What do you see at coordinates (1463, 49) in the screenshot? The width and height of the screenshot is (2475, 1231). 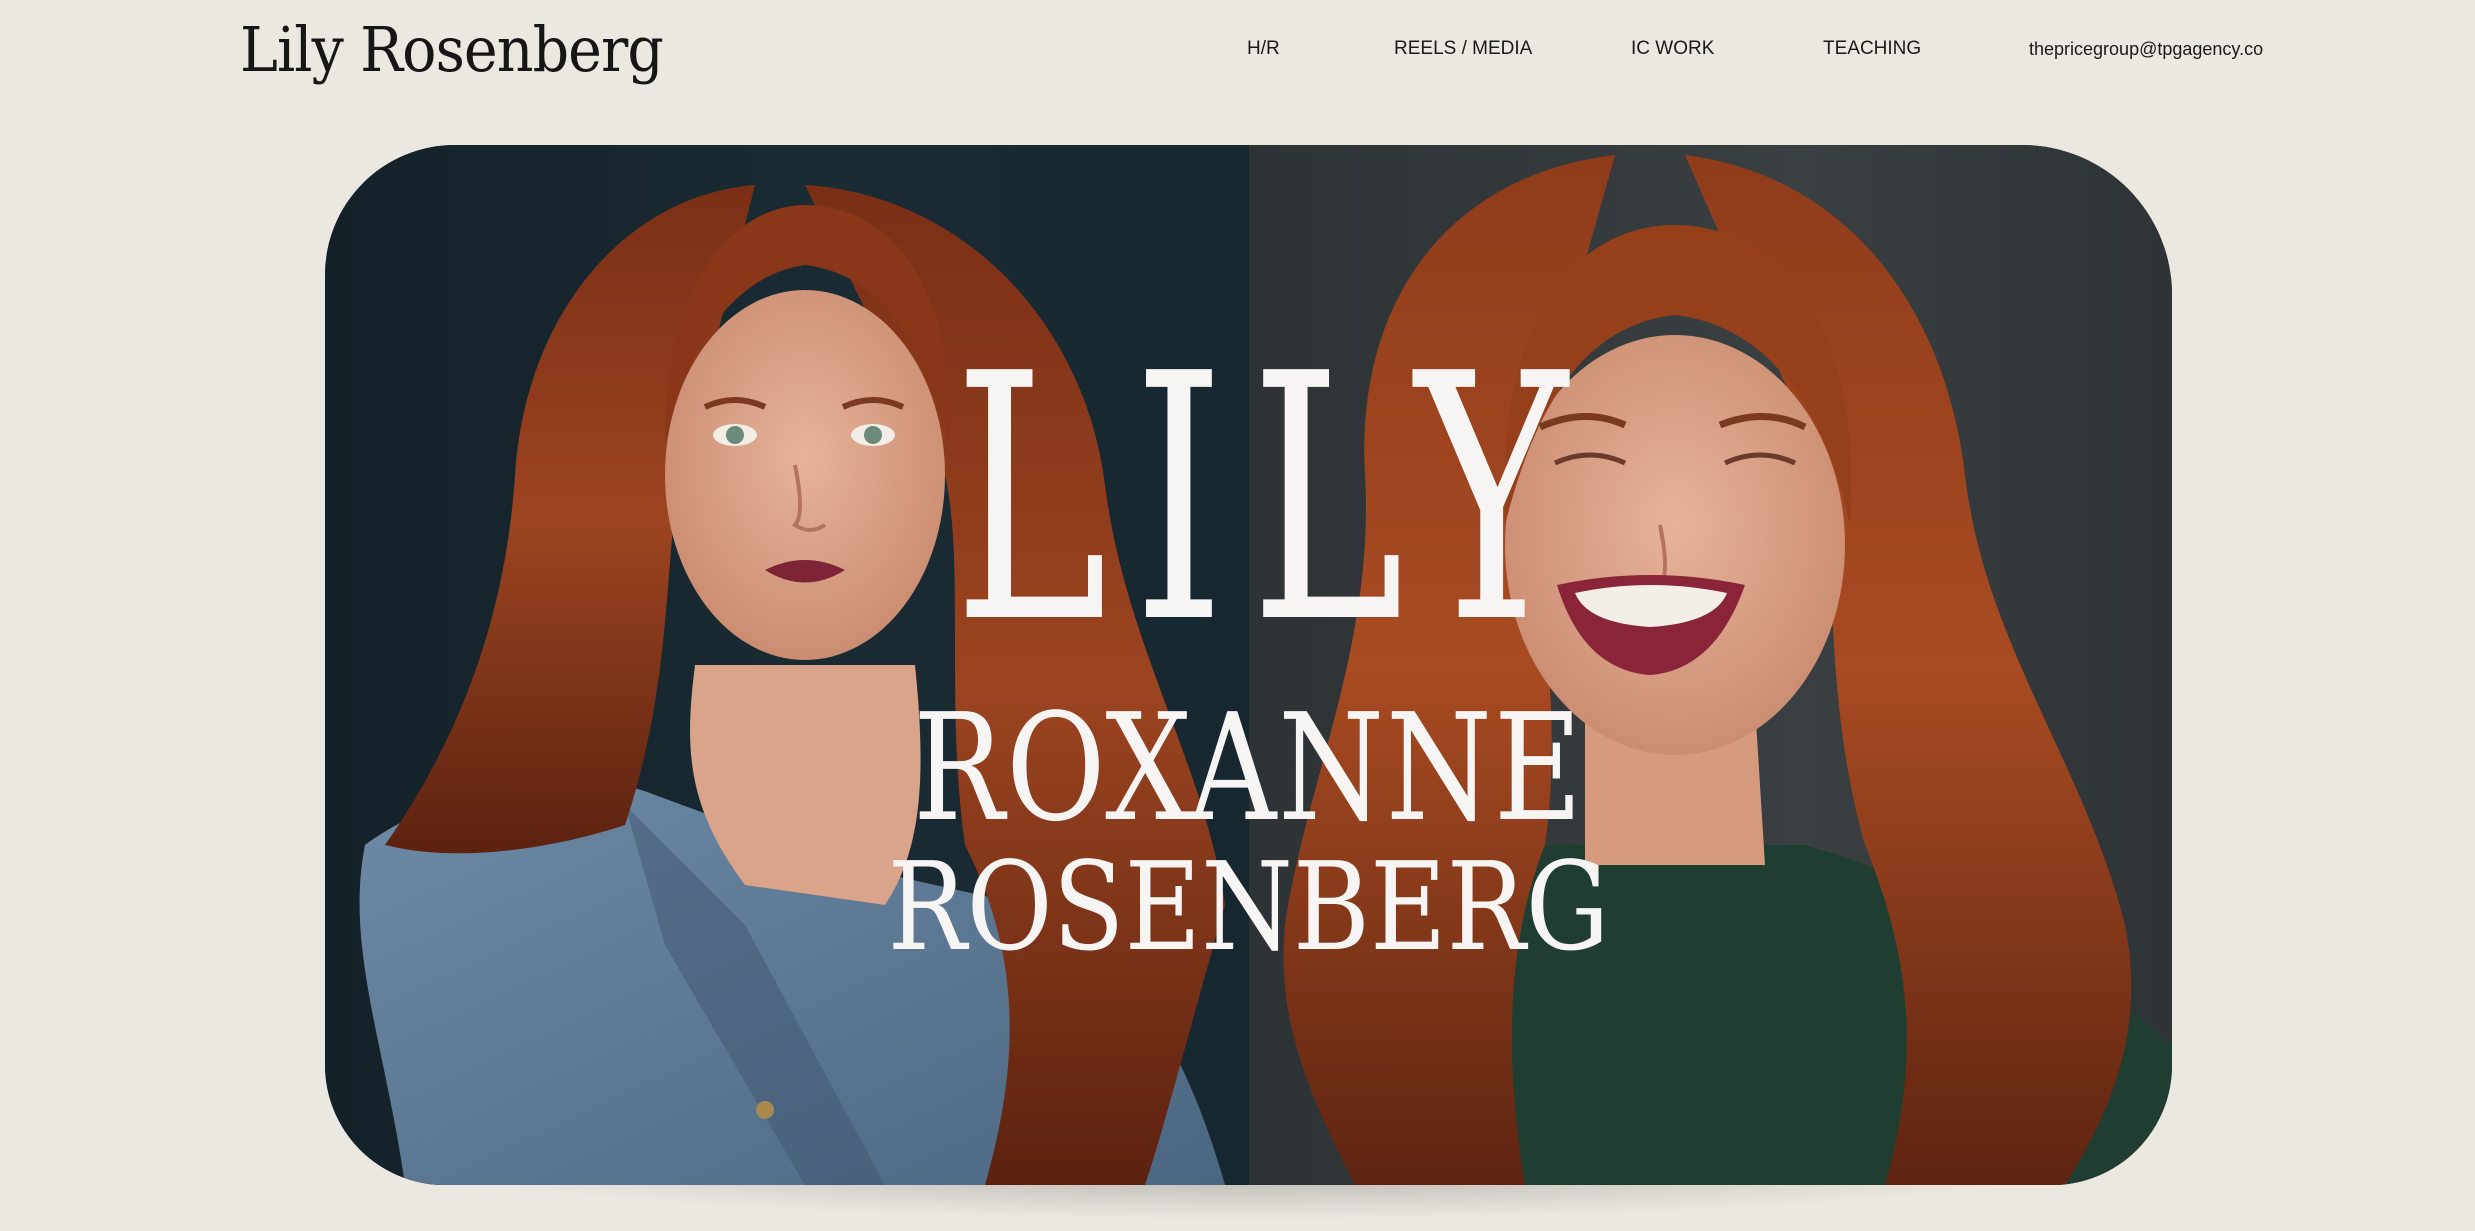 I see `nav-link-reels-media: REELS / MEDIA` at bounding box center [1463, 49].